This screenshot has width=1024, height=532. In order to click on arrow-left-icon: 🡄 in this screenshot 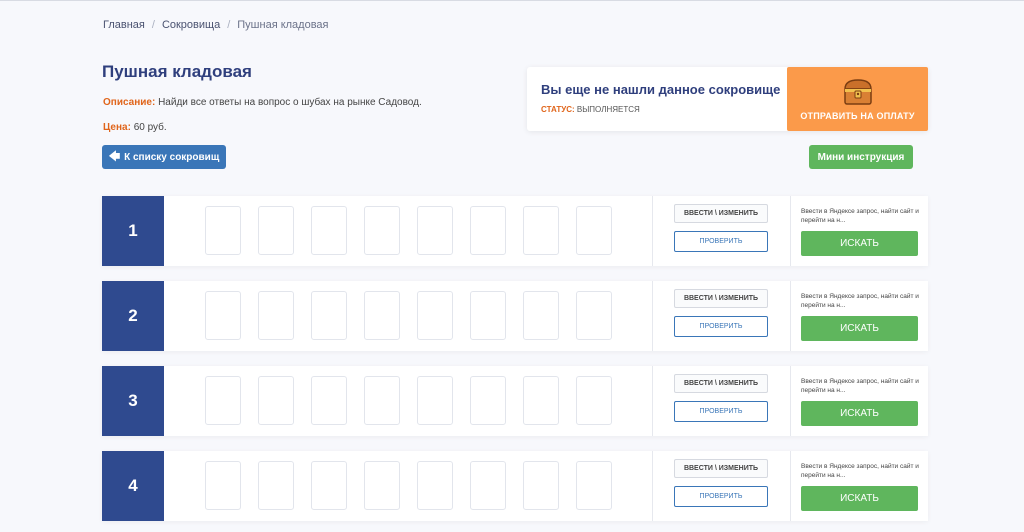, I will do `click(114, 156)`.